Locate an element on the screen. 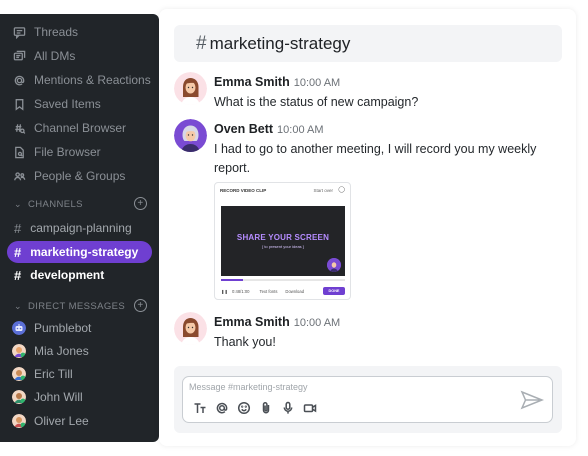  sidebar-item-saved: Saved Items is located at coordinates (79, 104).